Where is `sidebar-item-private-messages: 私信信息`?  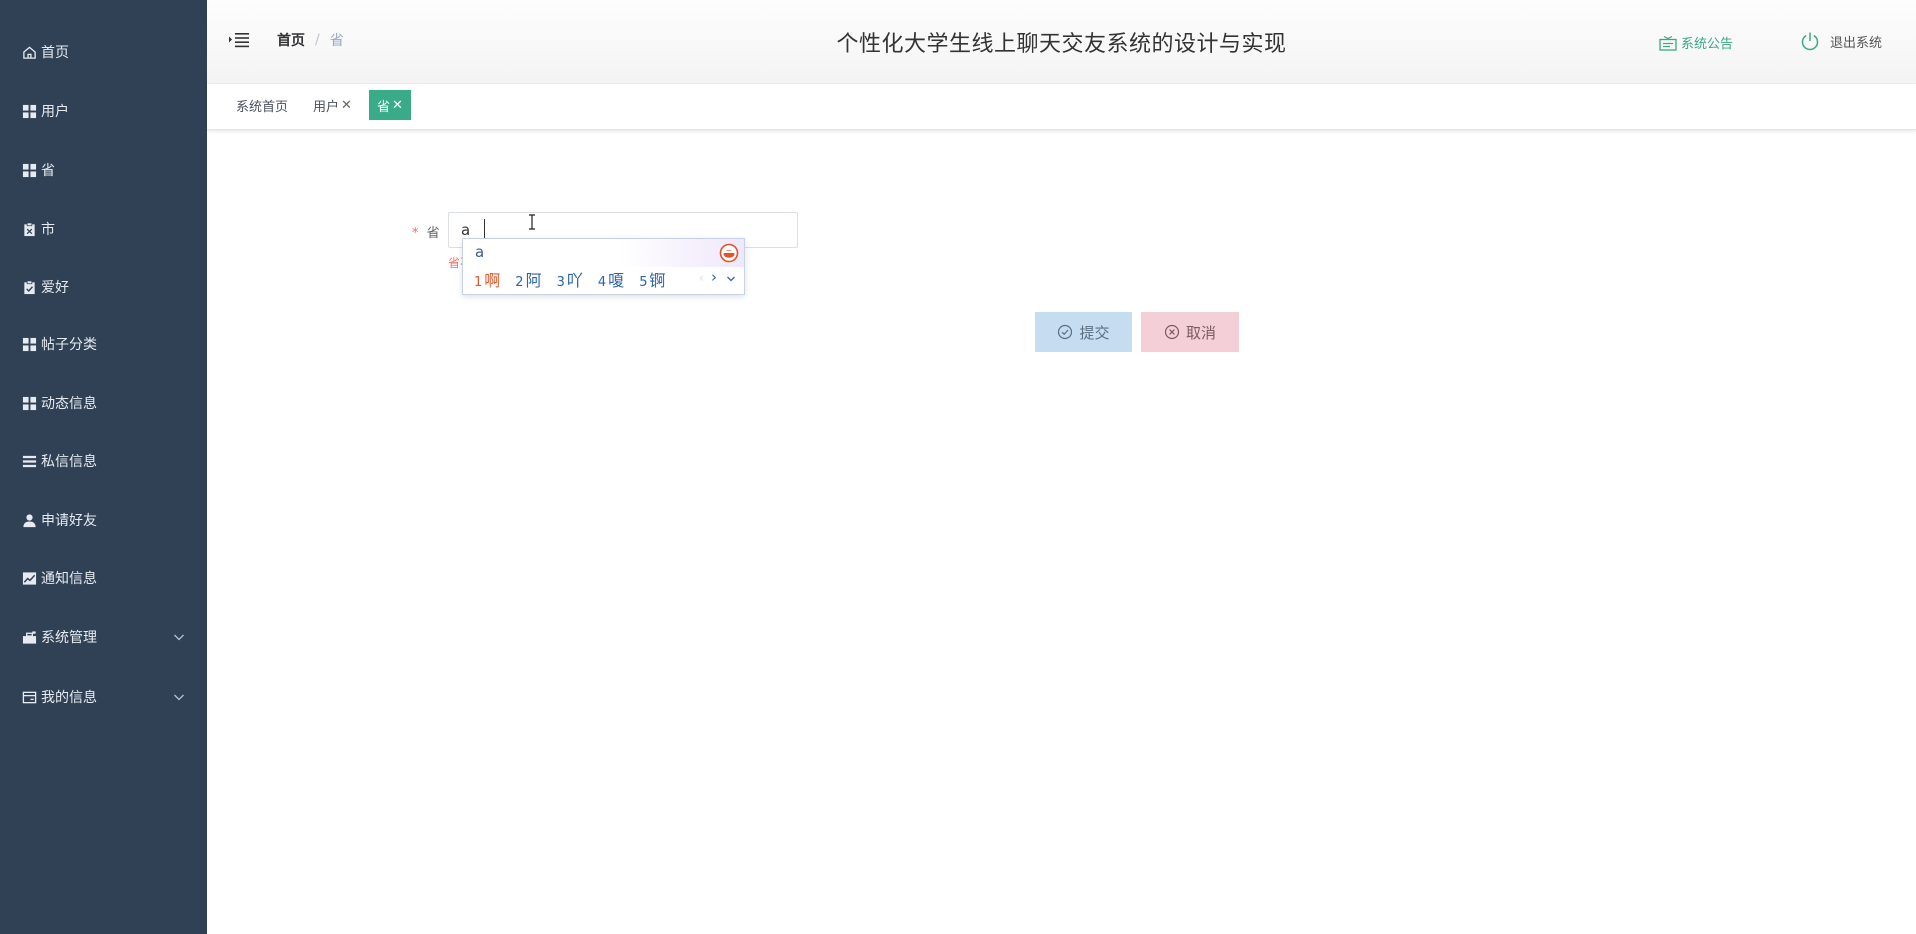
sidebar-item-private-messages: 私信信息 is located at coordinates (103, 461).